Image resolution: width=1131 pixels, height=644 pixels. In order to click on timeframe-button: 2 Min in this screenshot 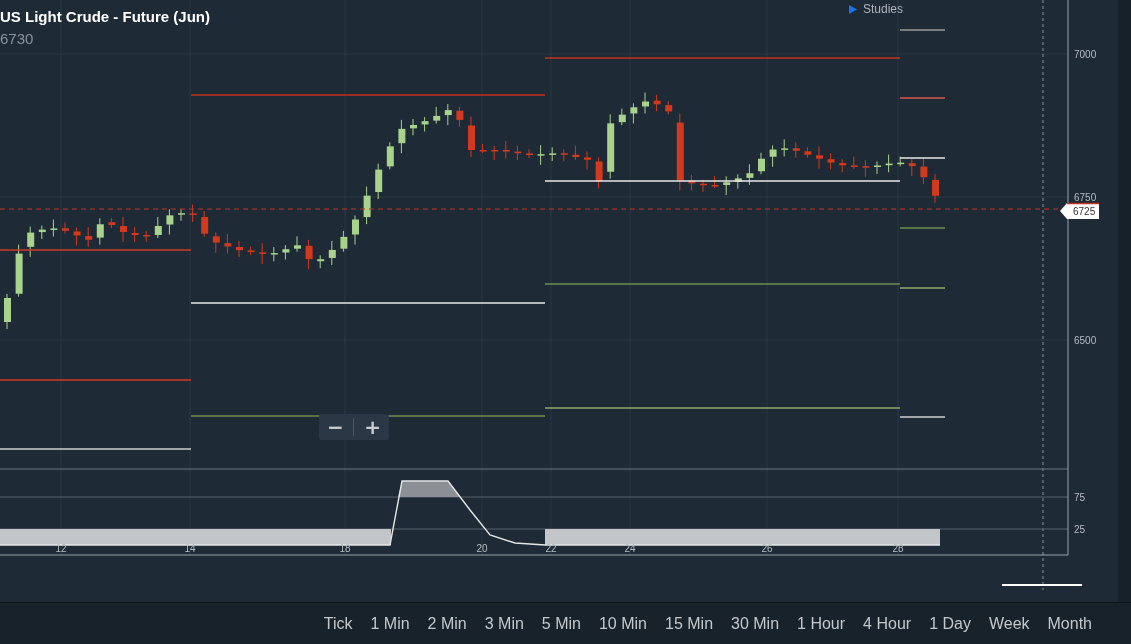, I will do `click(447, 623)`.